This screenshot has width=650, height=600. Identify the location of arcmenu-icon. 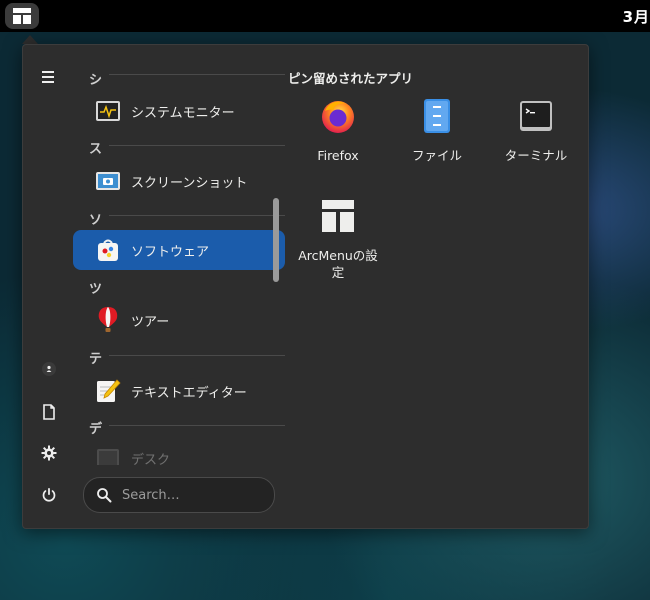
(22, 16).